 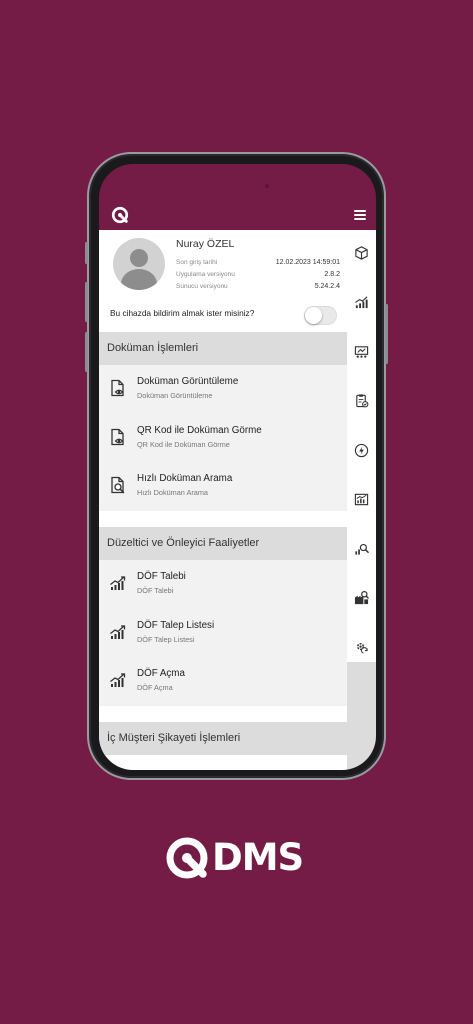 What do you see at coordinates (361, 597) in the screenshot?
I see `factory-search-icon` at bounding box center [361, 597].